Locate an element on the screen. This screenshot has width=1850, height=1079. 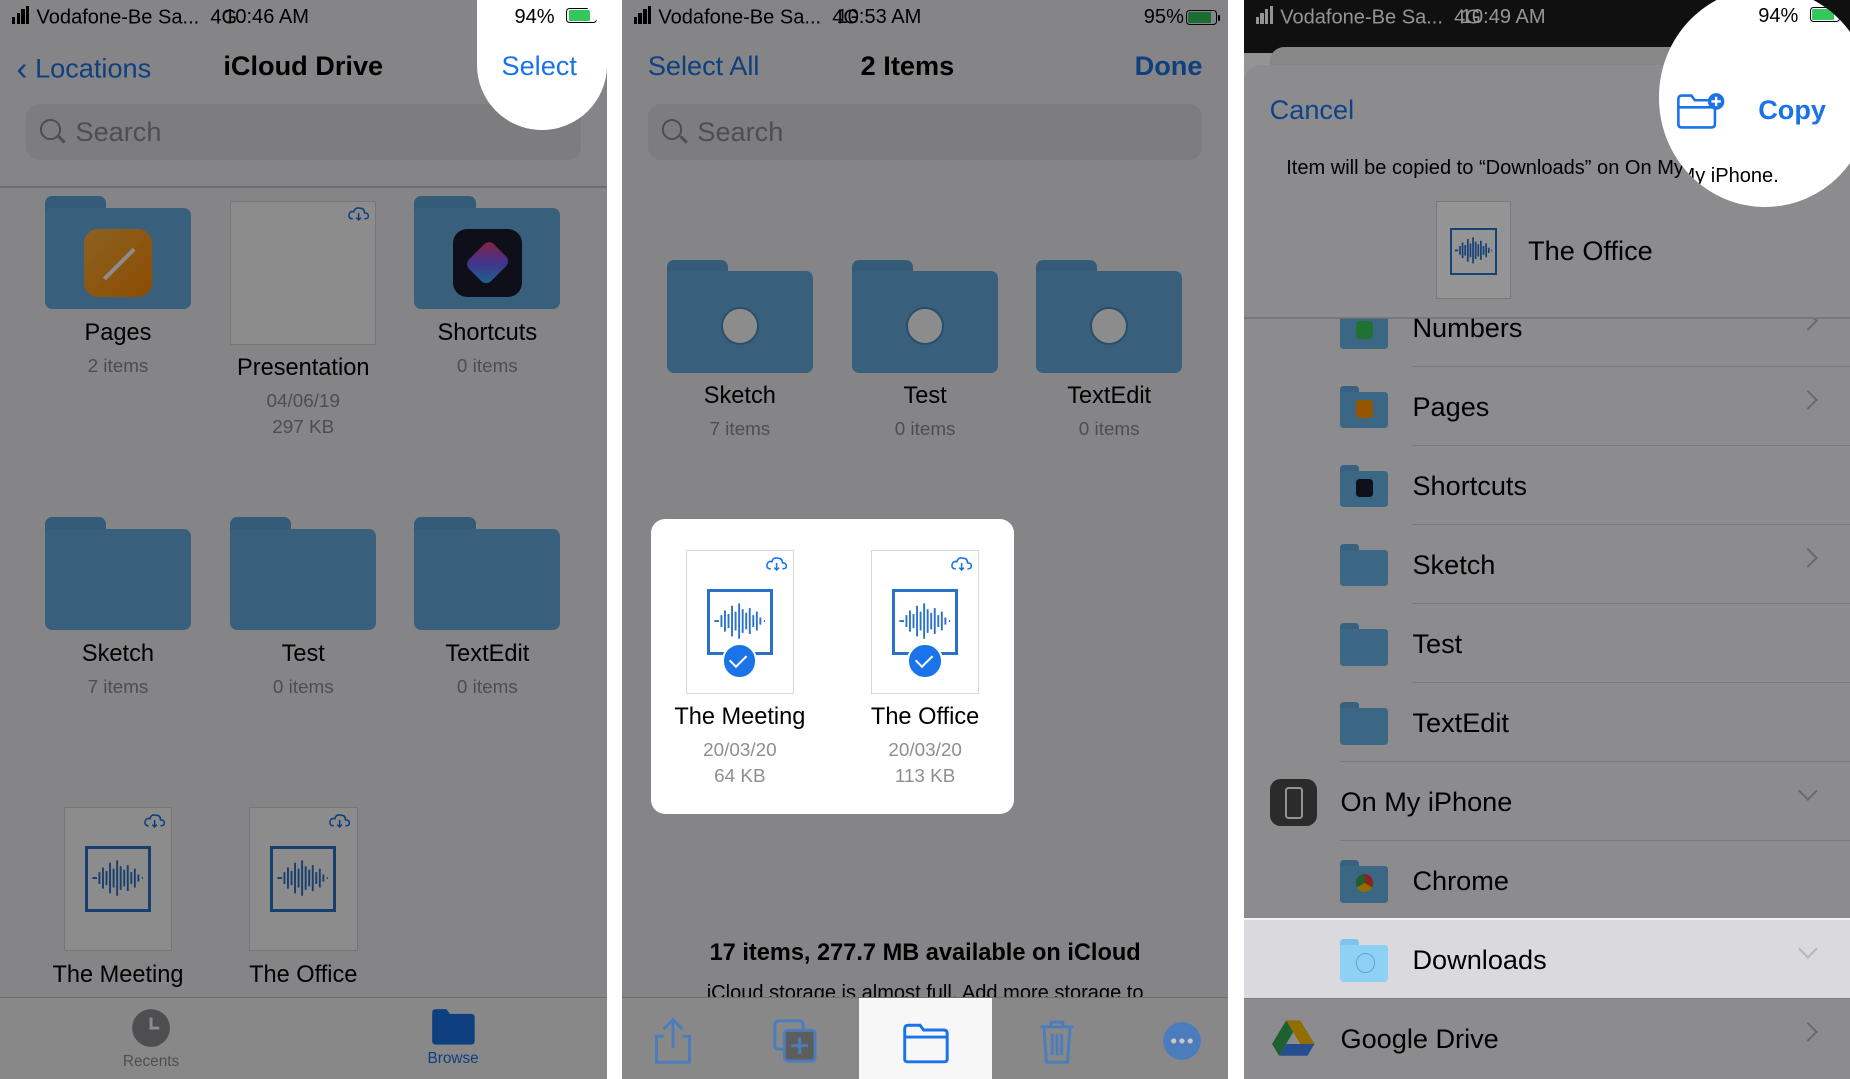
trash-icon is located at coordinates (1057, 1041).